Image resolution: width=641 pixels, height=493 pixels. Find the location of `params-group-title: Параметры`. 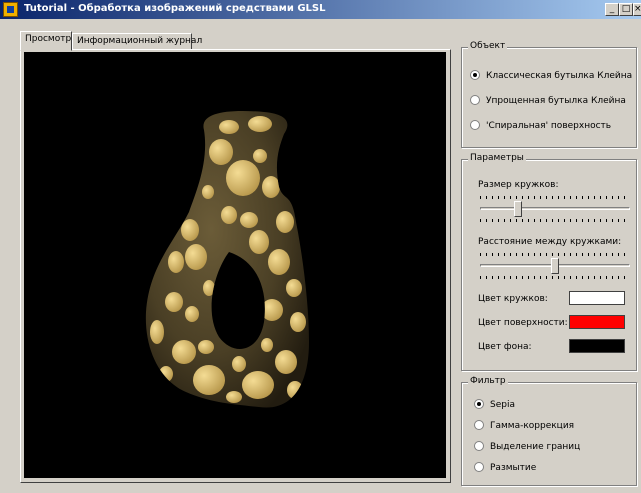

params-group-title: Параметры is located at coordinates (497, 158).